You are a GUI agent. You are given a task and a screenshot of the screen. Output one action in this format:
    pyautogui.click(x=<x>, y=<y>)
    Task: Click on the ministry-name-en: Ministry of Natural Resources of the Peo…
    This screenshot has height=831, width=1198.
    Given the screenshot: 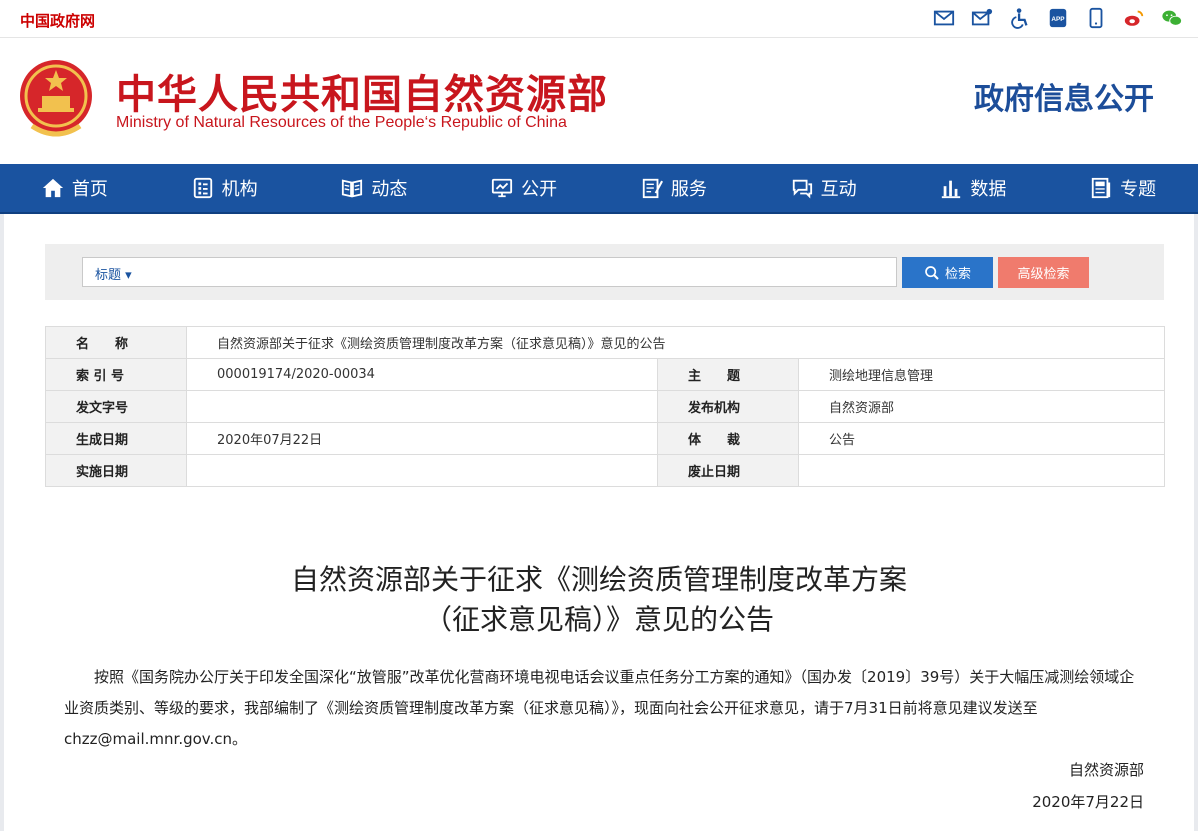 What is the action you would take?
    pyautogui.click(x=341, y=122)
    